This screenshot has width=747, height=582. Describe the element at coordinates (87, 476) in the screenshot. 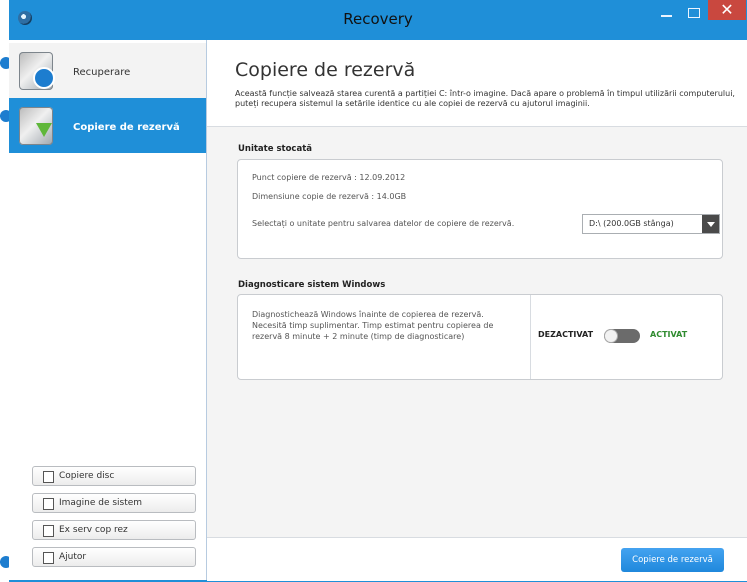

I see `button-label: Copiere disc` at that location.